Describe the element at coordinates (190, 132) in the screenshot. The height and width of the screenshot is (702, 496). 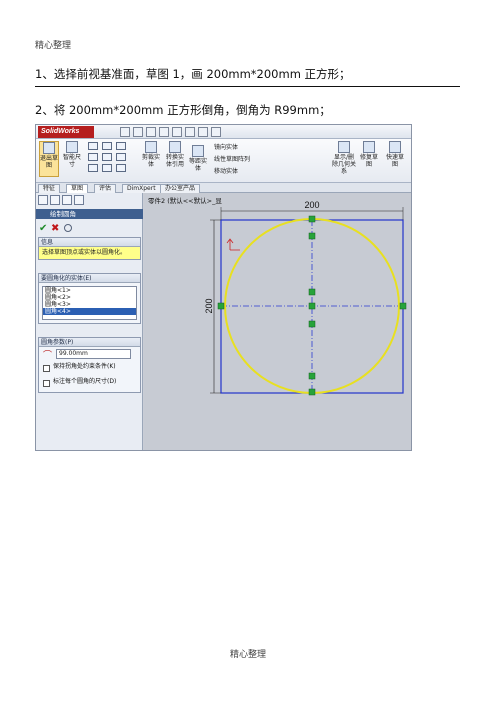
I see `select-icon` at that location.